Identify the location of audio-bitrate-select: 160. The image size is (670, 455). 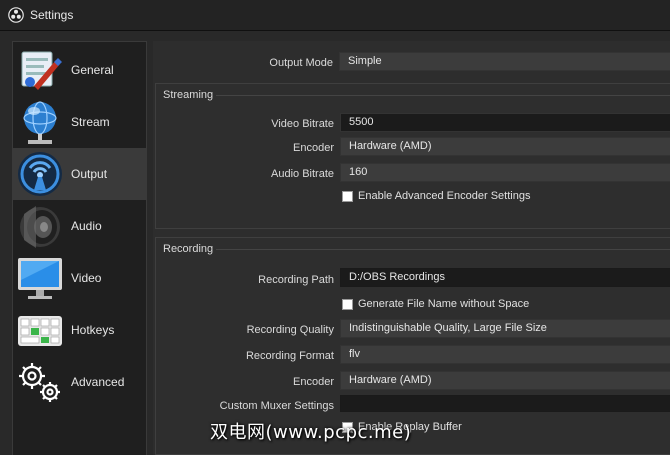
(505, 172).